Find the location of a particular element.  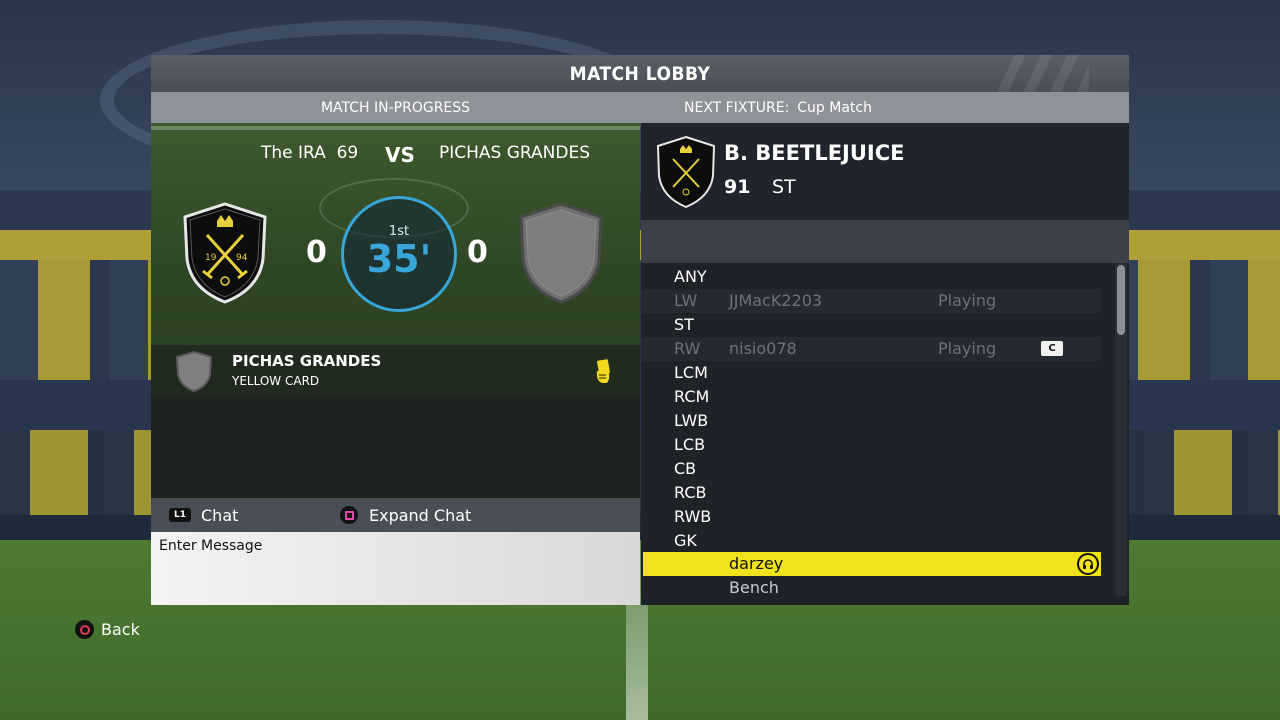

position-label: LCM is located at coordinates (691, 372).